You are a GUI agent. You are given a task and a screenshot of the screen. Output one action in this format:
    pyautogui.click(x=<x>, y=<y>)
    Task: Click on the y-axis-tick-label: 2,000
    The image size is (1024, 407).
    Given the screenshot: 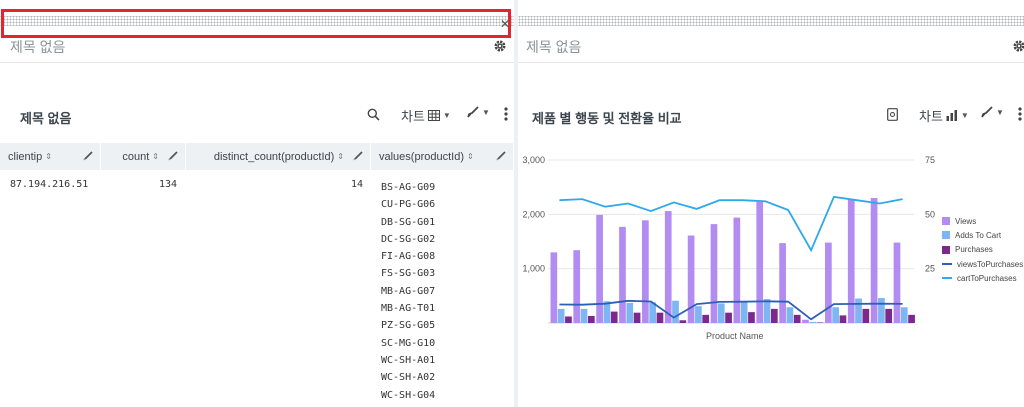 What is the action you would take?
    pyautogui.click(x=533, y=214)
    